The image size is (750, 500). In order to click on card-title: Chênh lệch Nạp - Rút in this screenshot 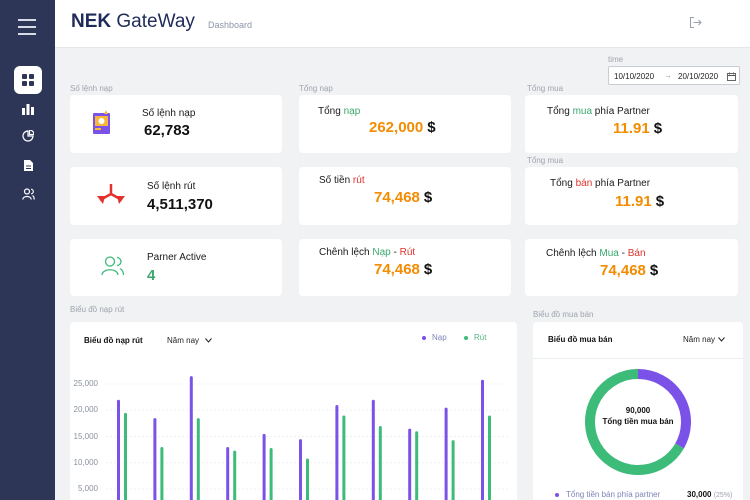, I will do `click(367, 252)`.